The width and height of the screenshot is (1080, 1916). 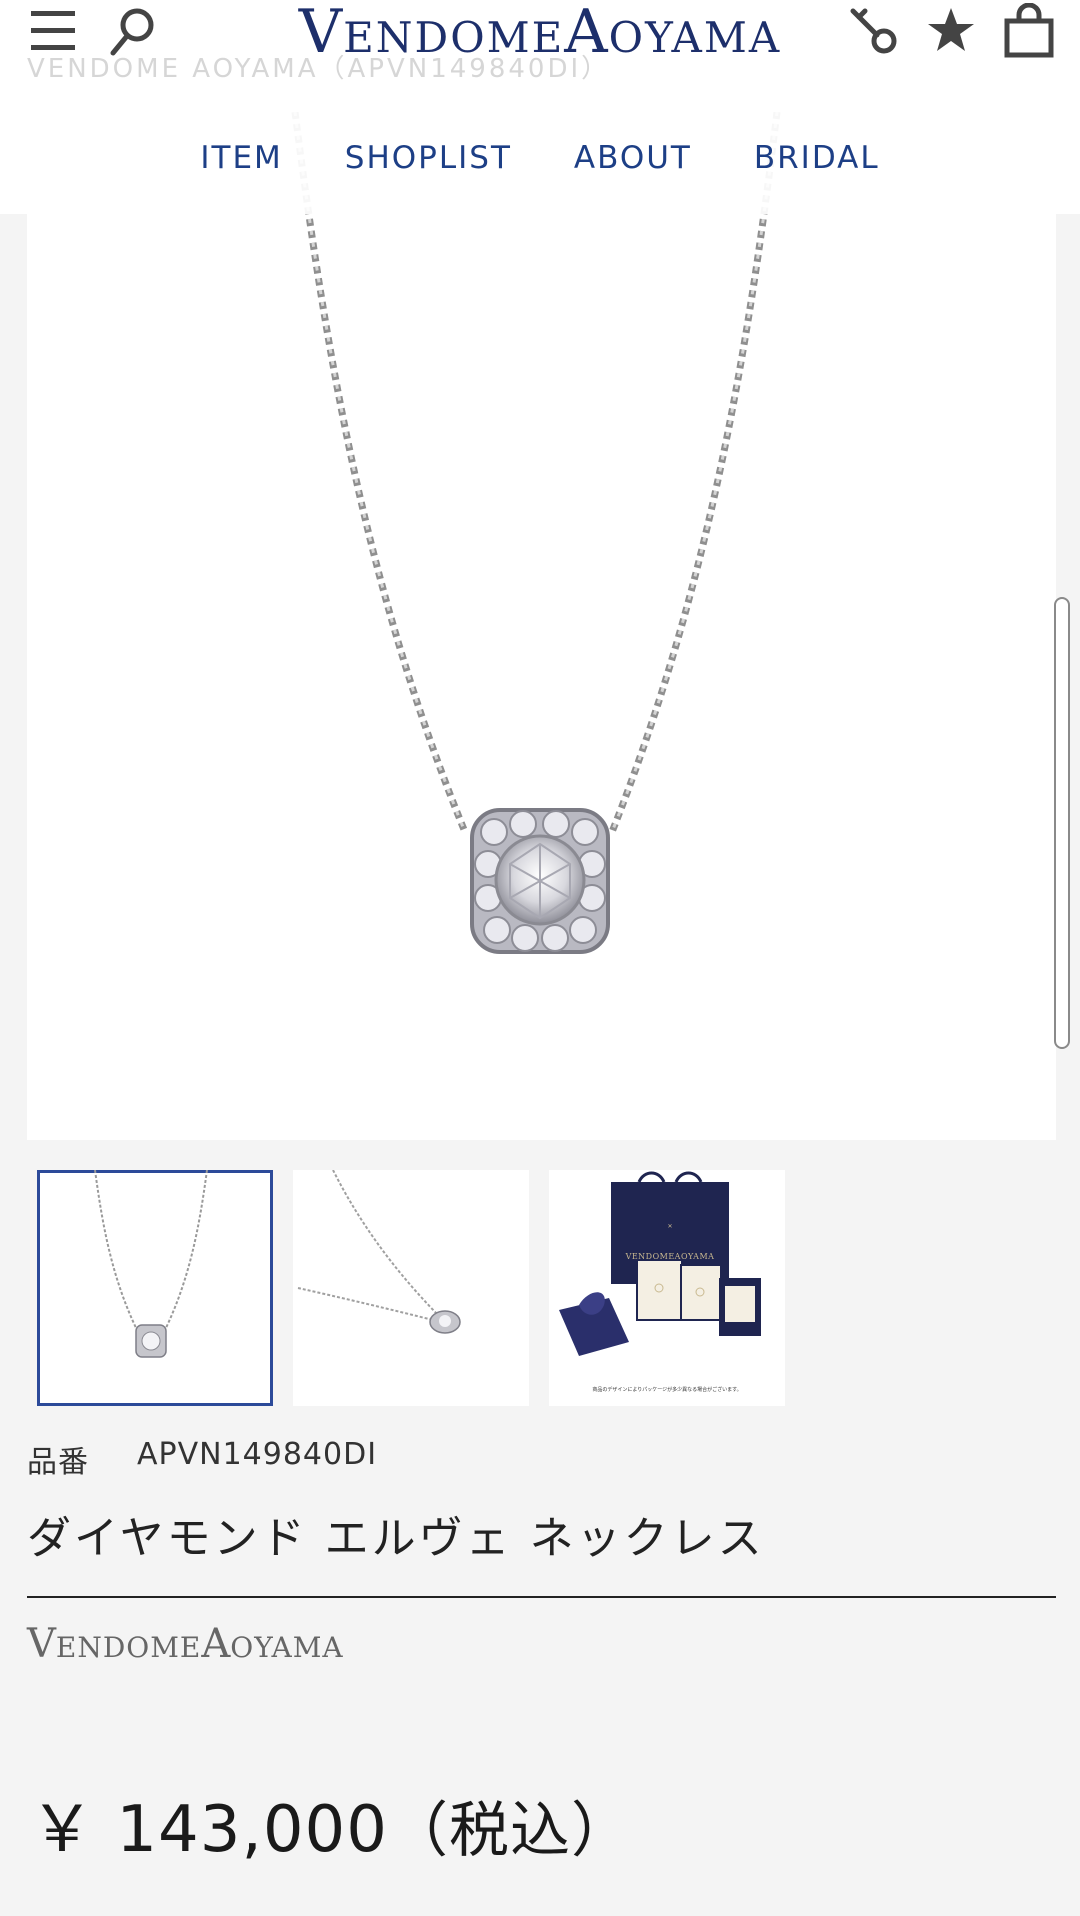 I want to click on sku-row: 品番 APVN149840DI, so click(x=202, y=1459).